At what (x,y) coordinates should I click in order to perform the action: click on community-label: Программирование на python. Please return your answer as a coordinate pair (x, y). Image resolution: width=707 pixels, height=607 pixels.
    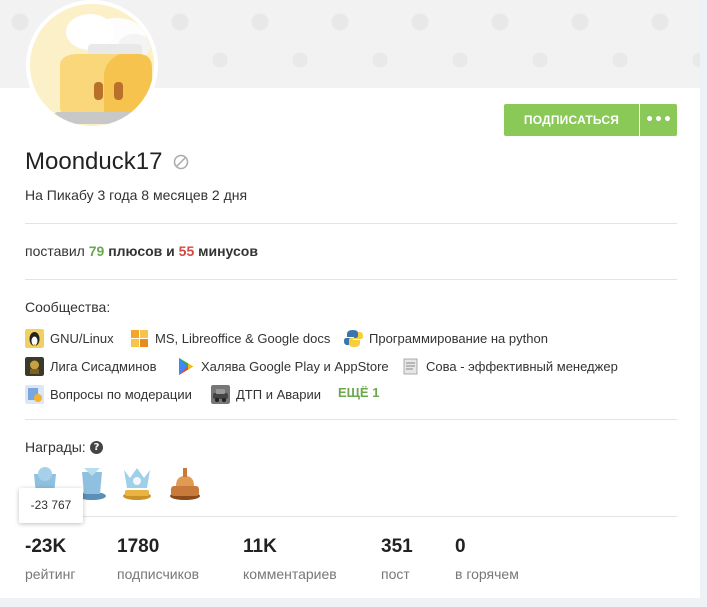
    Looking at the image, I should click on (458, 338).